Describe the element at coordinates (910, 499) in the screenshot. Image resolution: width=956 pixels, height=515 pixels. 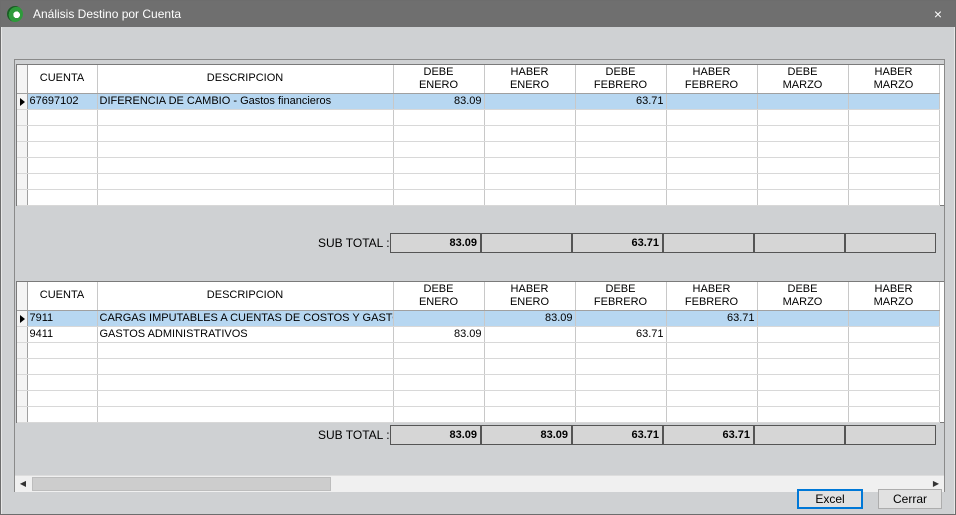
I see `cerrar-button: Cerrar` at that location.